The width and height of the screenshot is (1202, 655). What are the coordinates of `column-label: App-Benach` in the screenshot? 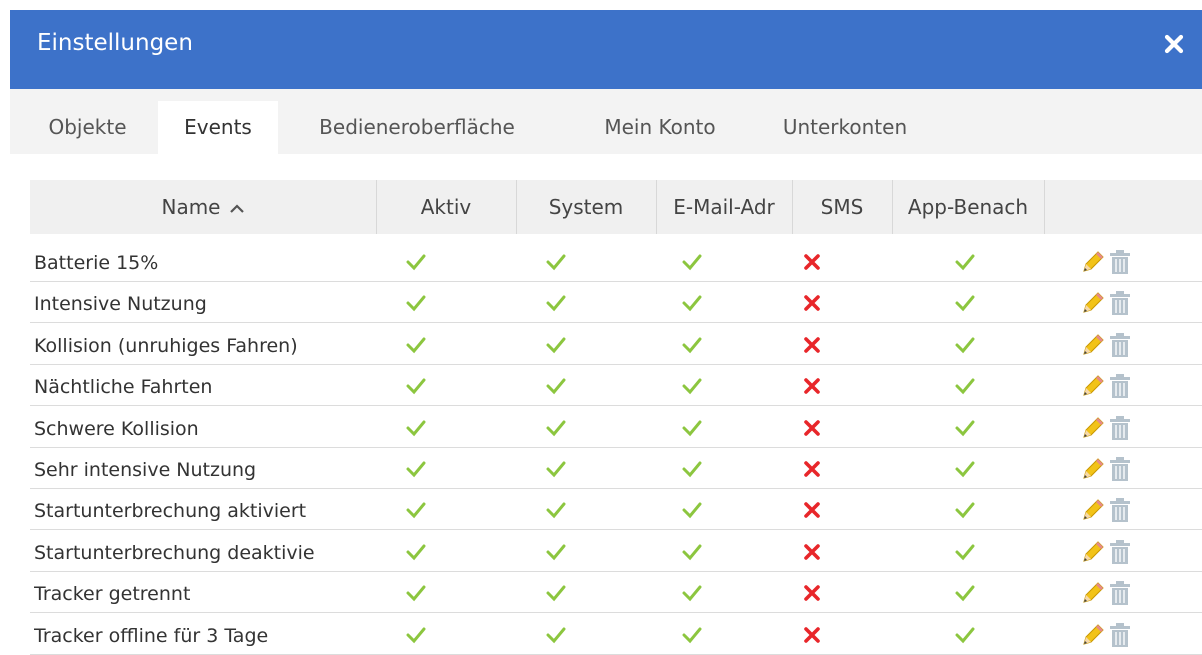 It's located at (968, 207).